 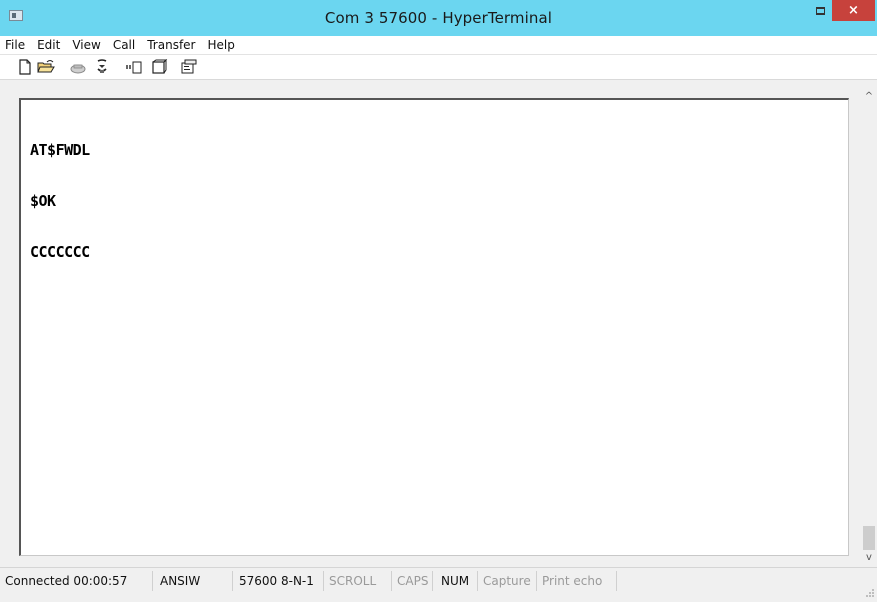 What do you see at coordinates (60, 201) in the screenshot?
I see `terminal-output: AT$FWDL $OK CCCCCCC` at bounding box center [60, 201].